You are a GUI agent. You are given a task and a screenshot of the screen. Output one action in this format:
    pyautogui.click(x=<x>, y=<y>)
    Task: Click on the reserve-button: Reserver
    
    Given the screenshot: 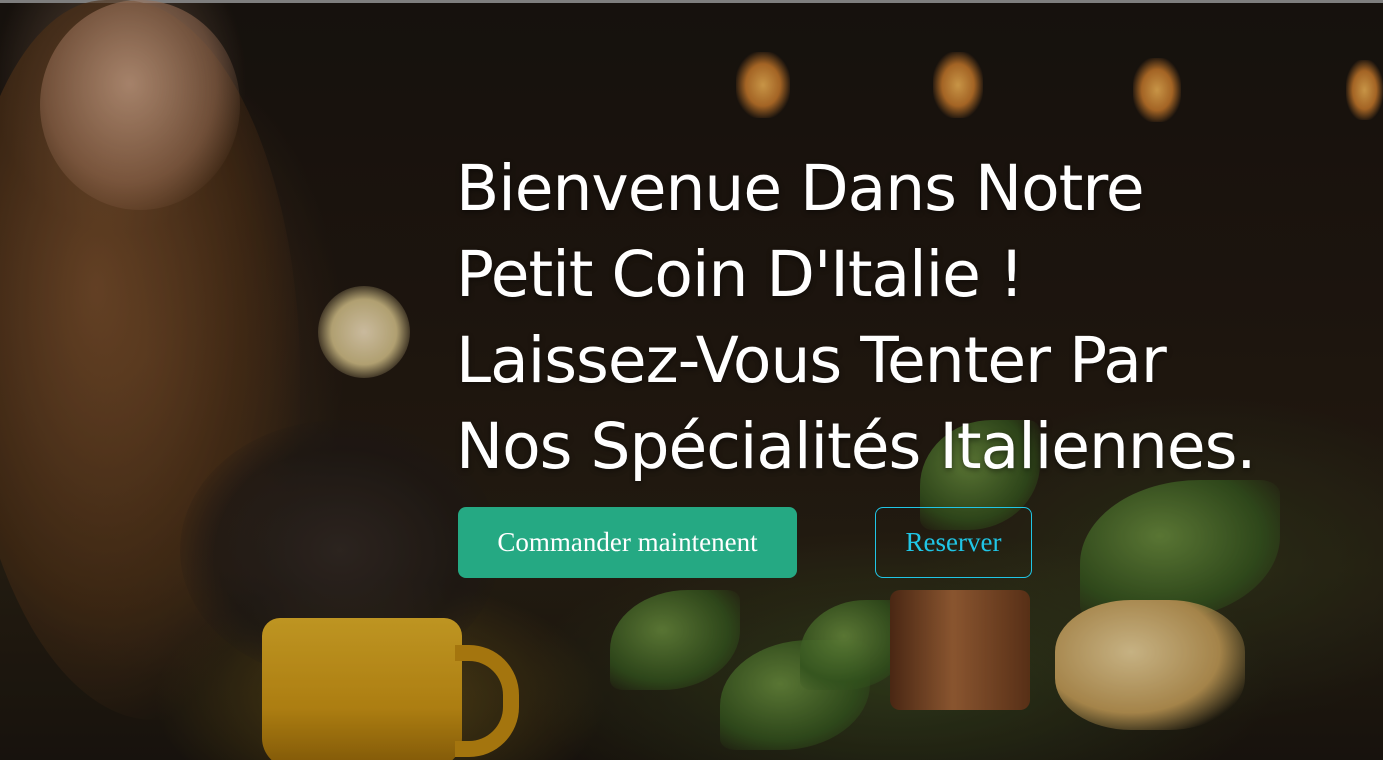 What is the action you would take?
    pyautogui.click(x=953, y=542)
    